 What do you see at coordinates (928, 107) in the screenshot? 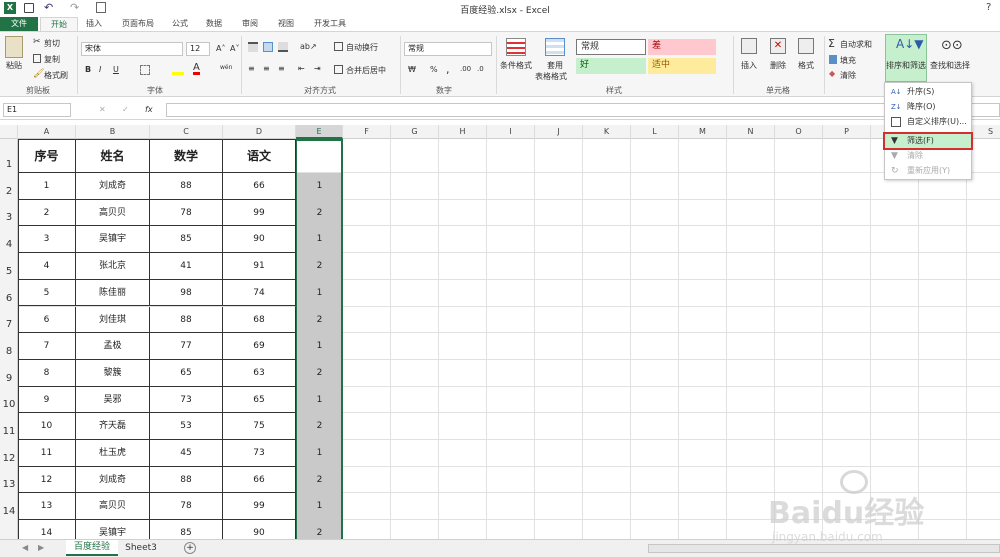
I see `menu-item-sort-descending: Z↓ 降序(O)` at bounding box center [928, 107].